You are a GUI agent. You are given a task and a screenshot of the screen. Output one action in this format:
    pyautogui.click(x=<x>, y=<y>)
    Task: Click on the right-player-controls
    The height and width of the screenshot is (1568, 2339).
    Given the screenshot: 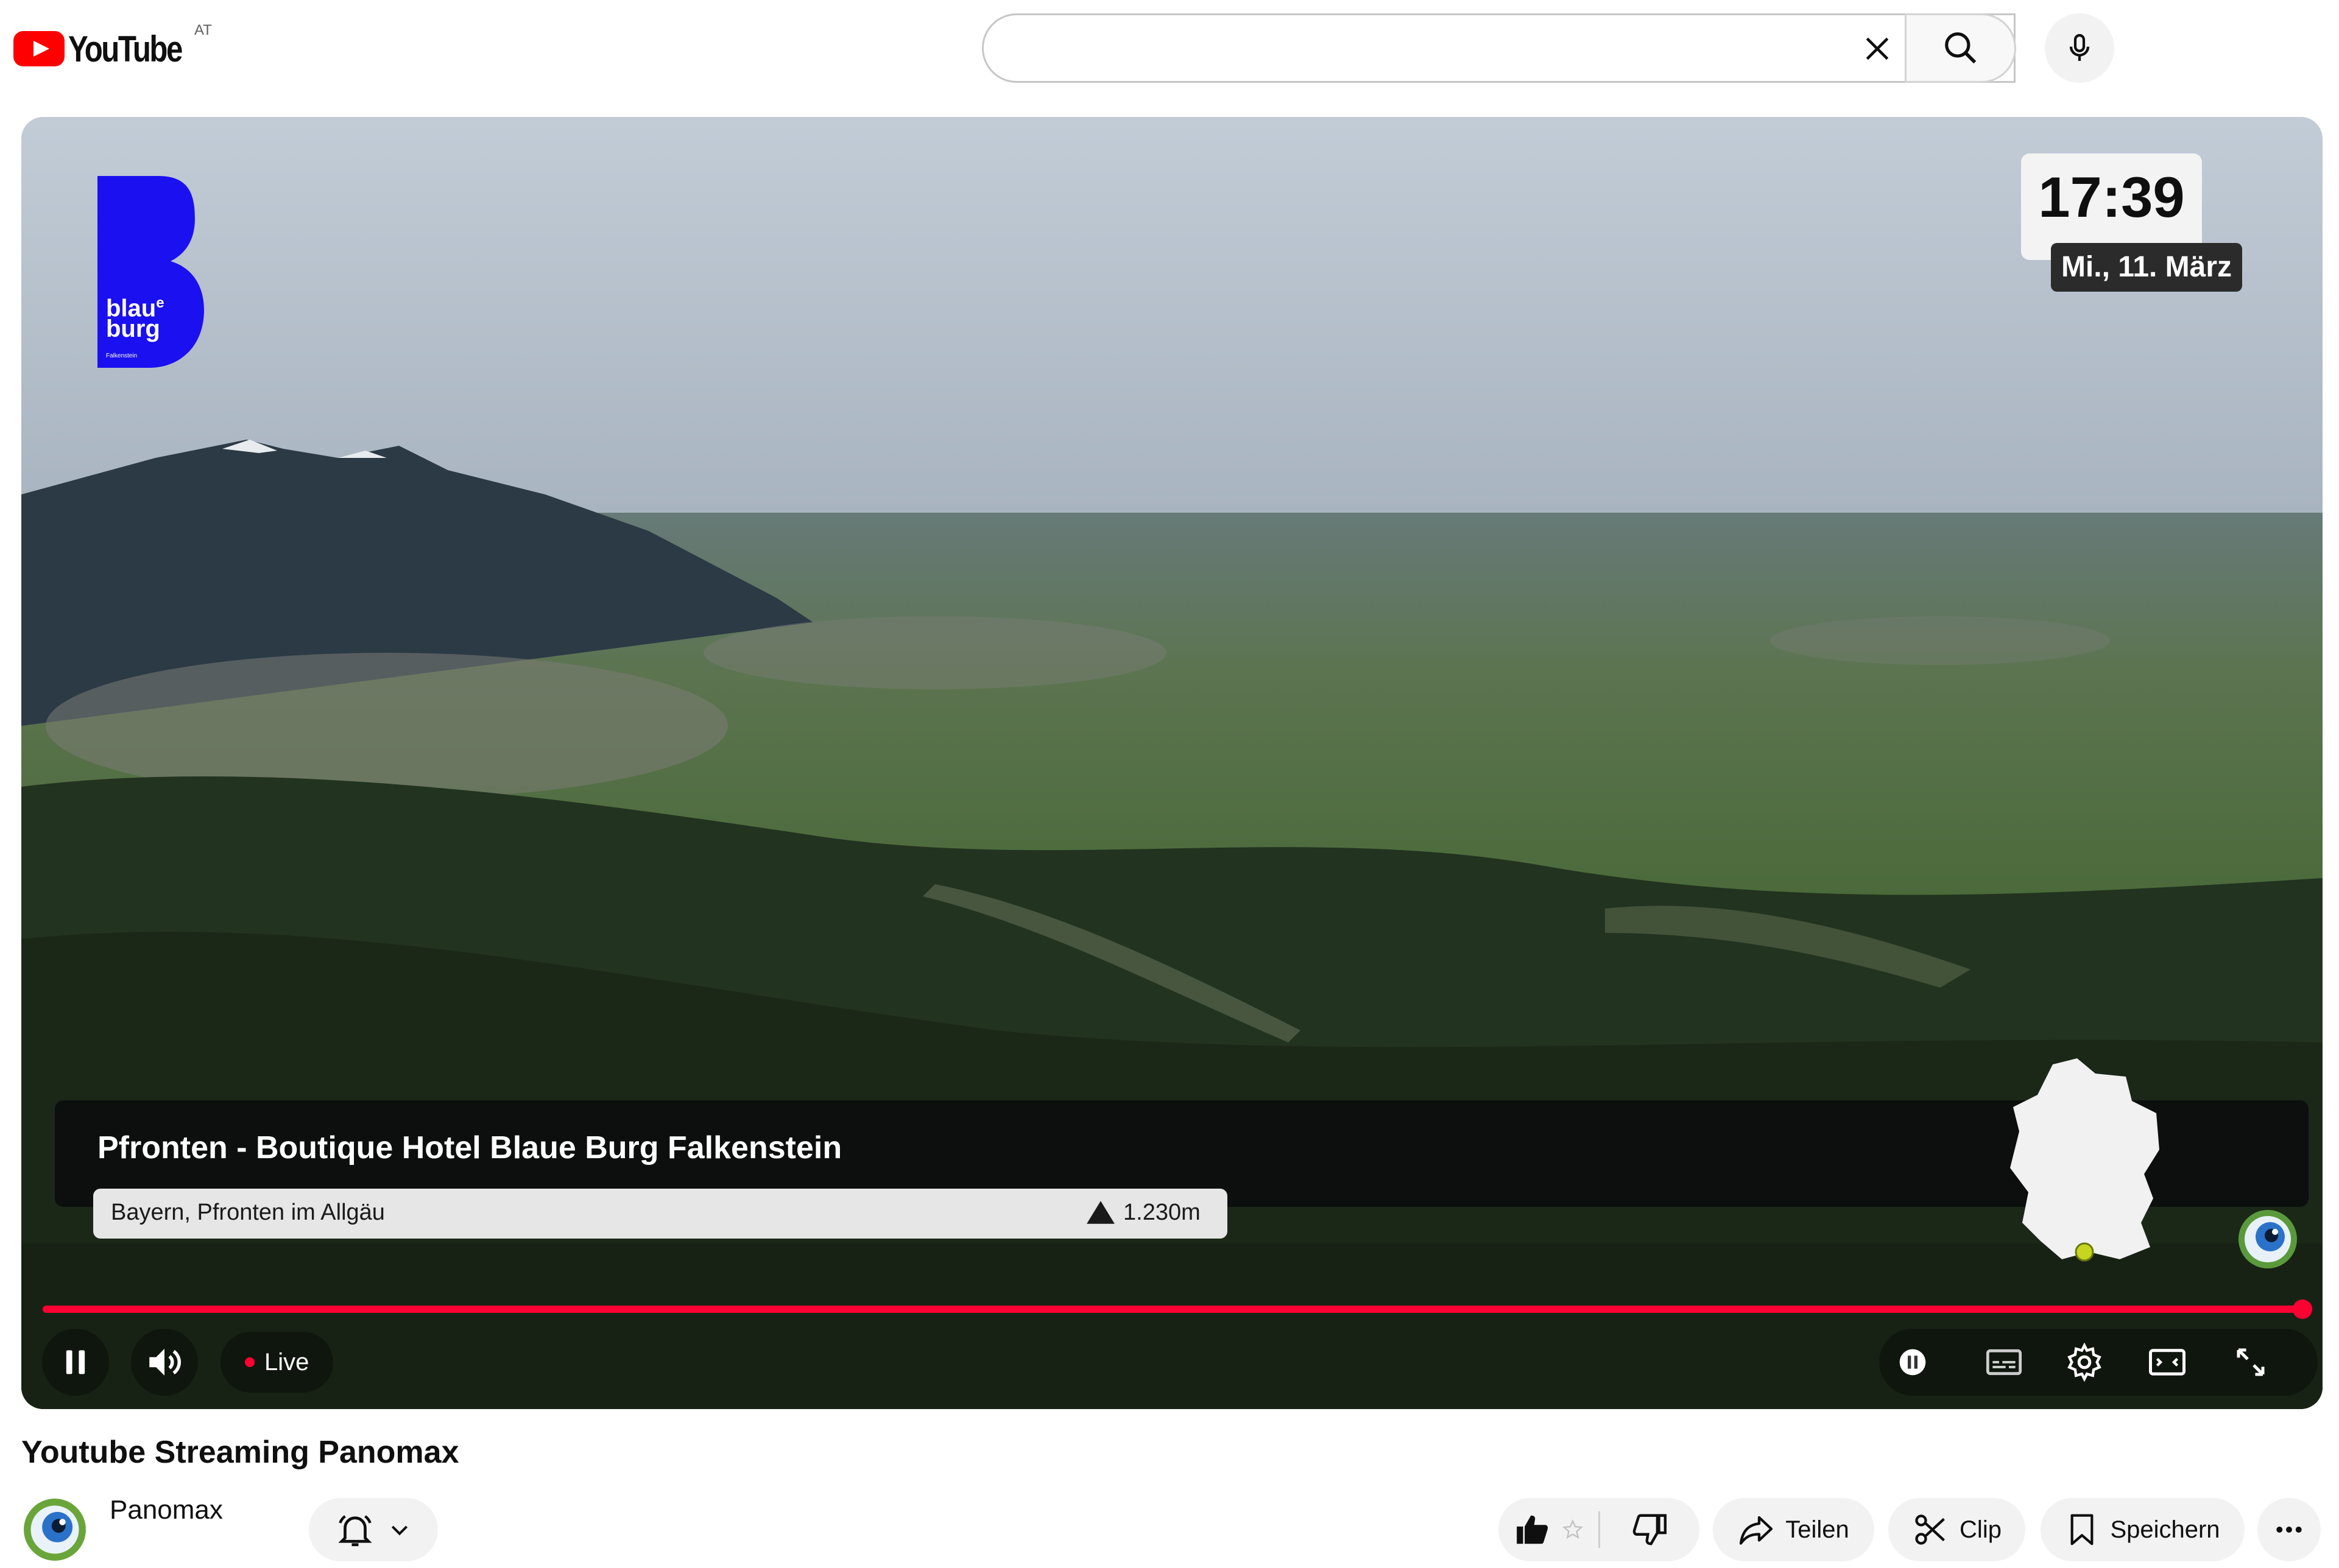 What is the action you would take?
    pyautogui.click(x=2098, y=1363)
    